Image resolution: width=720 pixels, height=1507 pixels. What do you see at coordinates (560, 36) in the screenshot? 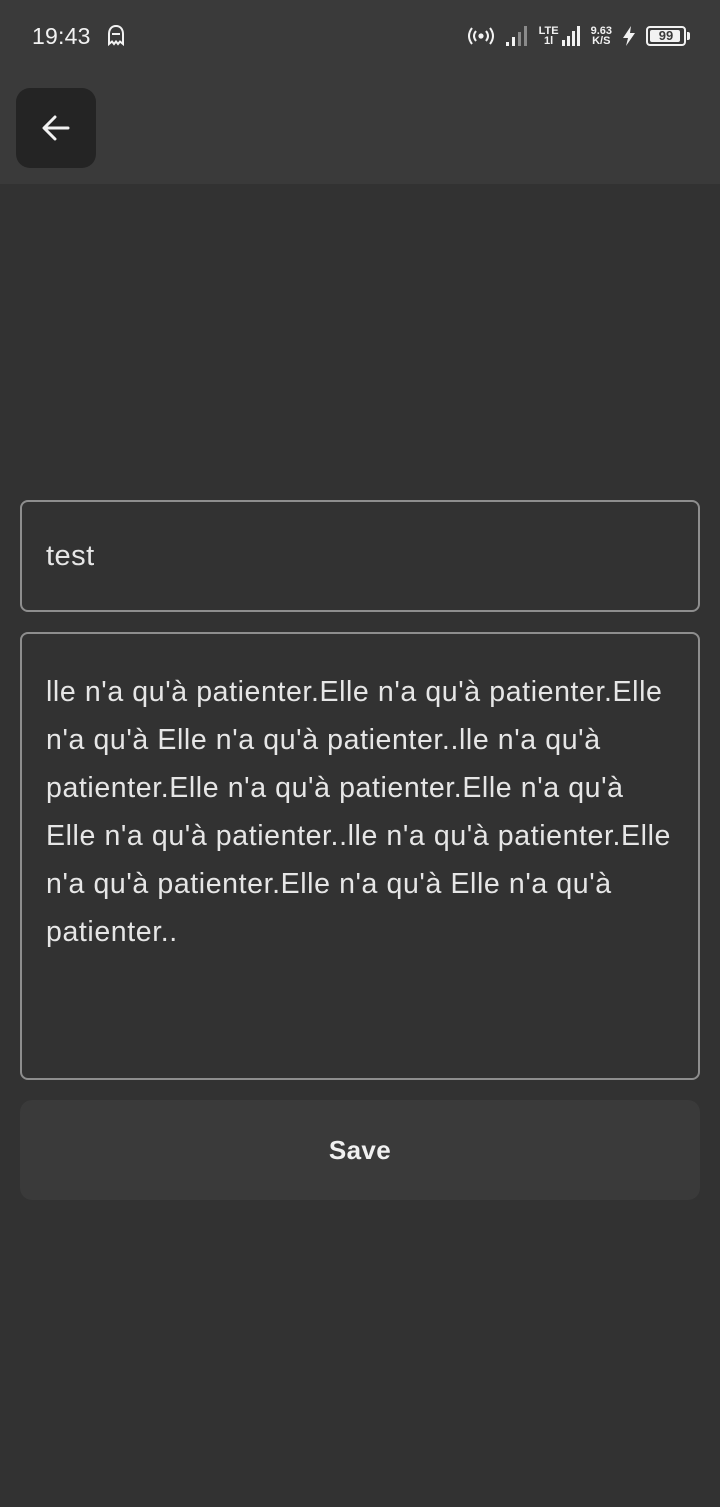
I see `lte-signal: LTE 1l` at bounding box center [560, 36].